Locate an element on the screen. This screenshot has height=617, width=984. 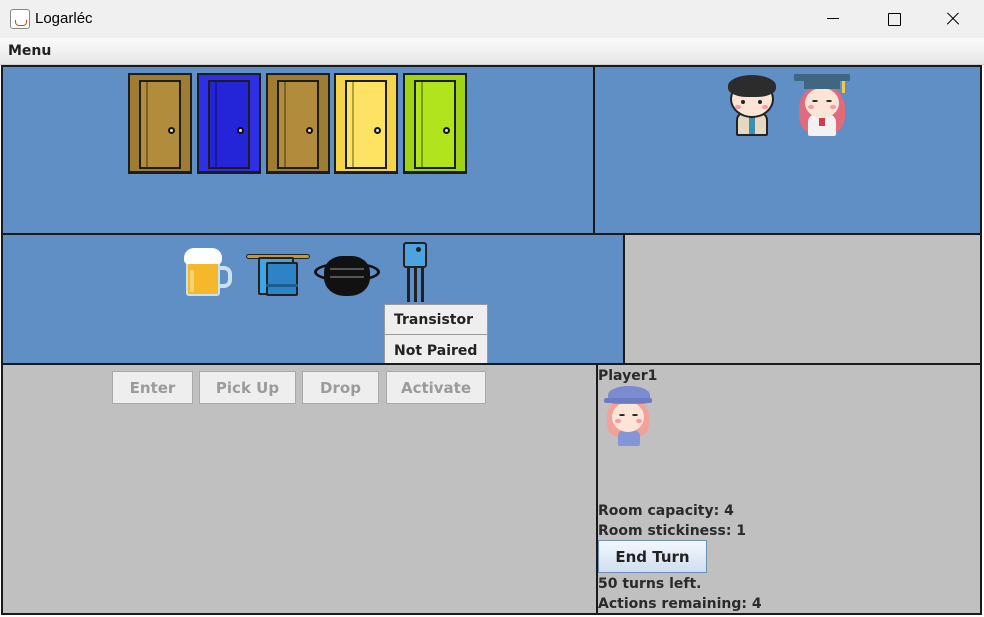
window-title: Logarléc is located at coordinates (64, 18).